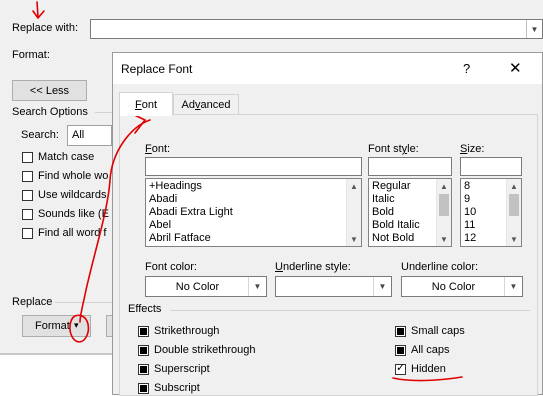 This screenshot has width=543, height=396. I want to click on tab-font-label: Font, so click(146, 104).